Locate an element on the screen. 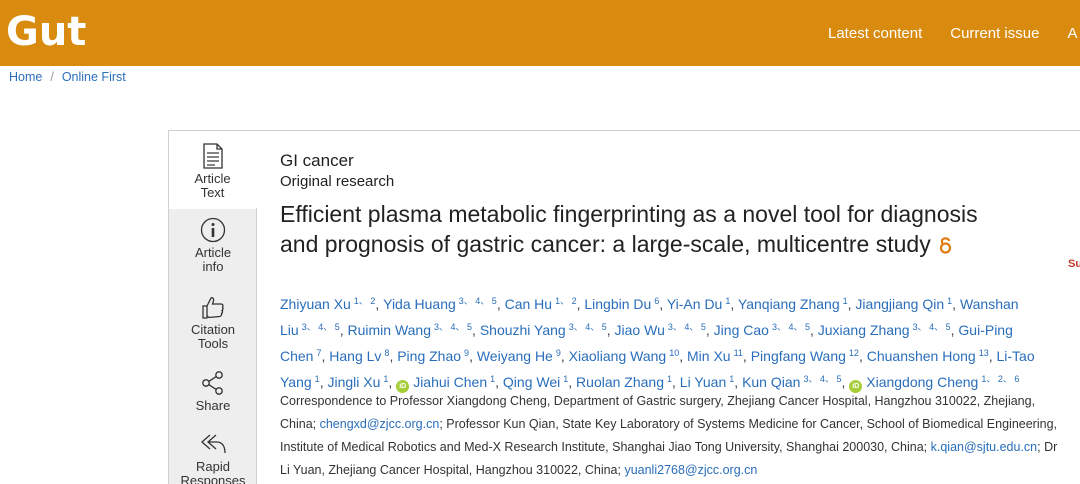 This screenshot has width=1080, height=484. journal-logo: Gut is located at coordinates (46, 32).